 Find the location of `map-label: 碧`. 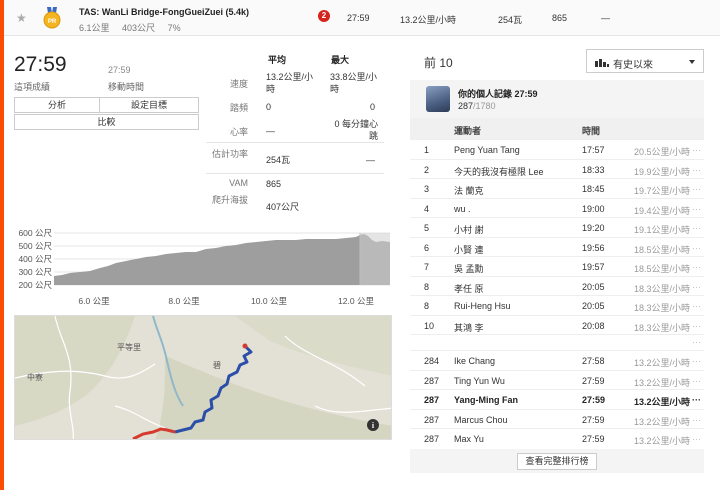

map-label: 碧 is located at coordinates (217, 365).